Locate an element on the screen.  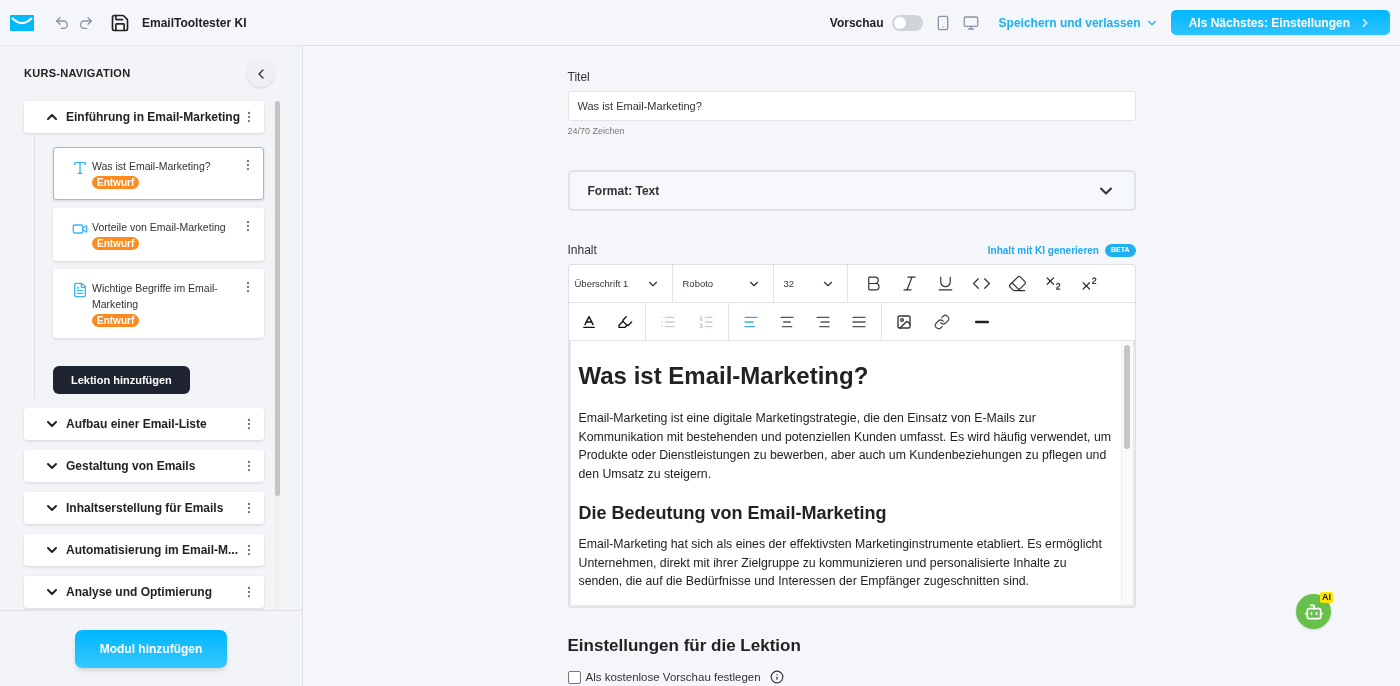
character-count: 24/70 Zeichen is located at coordinates (596, 132).